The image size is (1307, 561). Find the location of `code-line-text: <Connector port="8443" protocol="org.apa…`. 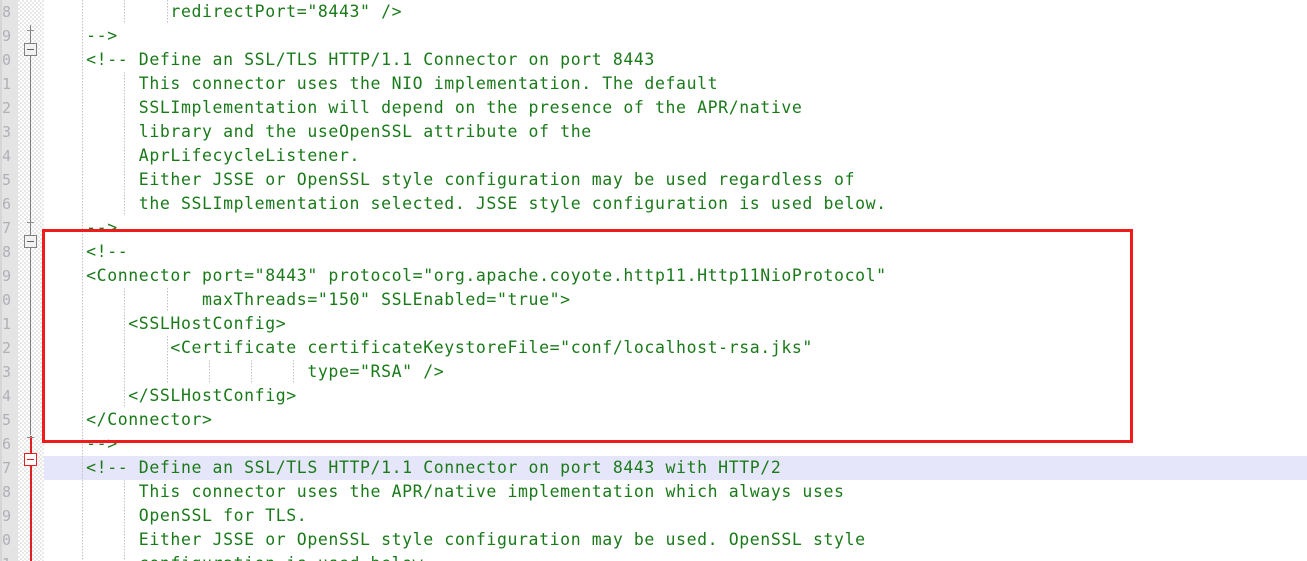

code-line-text: <Connector port="8443" protocol="org.apa… is located at coordinates (465, 275).